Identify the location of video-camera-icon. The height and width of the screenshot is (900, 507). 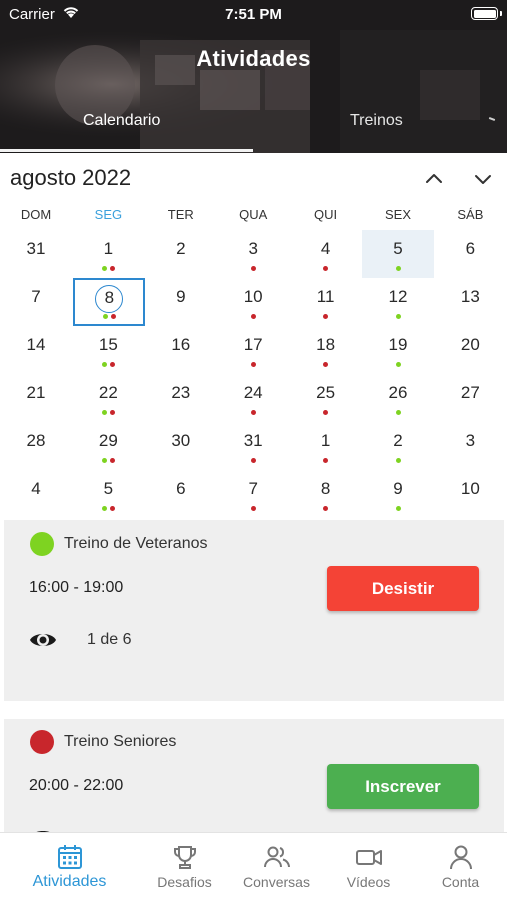
(368, 857).